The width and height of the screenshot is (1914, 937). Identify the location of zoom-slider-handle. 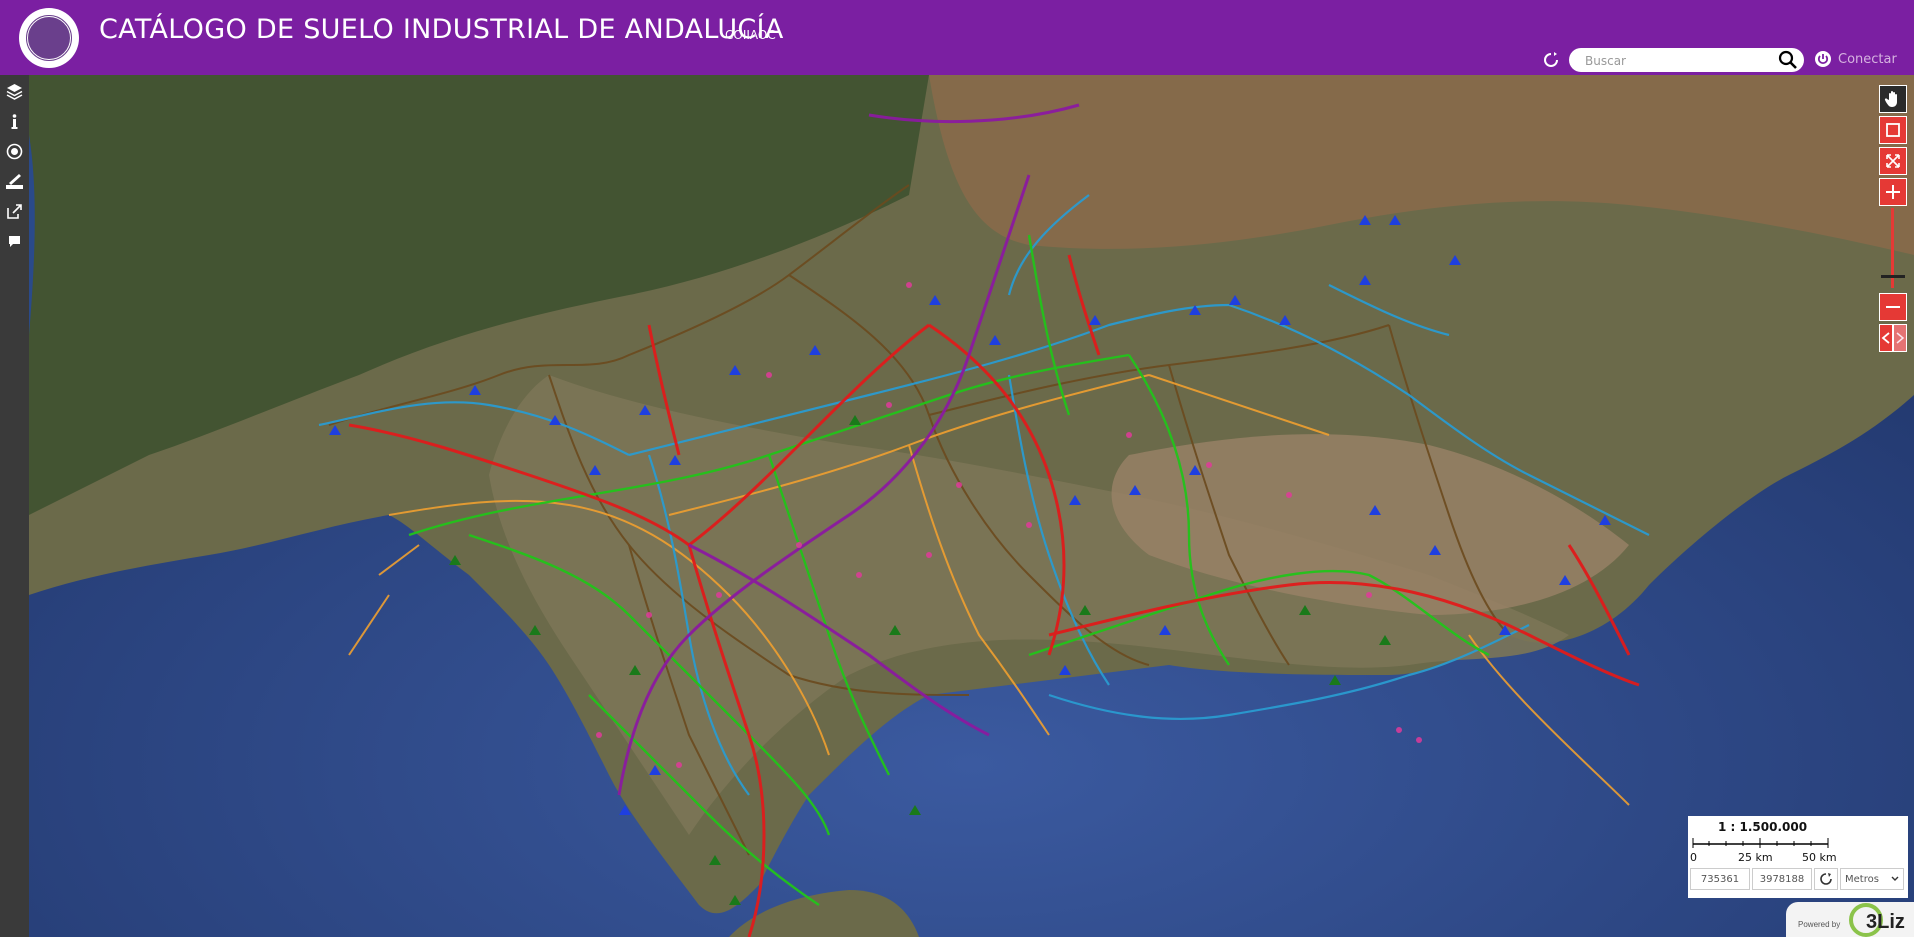
(1893, 276).